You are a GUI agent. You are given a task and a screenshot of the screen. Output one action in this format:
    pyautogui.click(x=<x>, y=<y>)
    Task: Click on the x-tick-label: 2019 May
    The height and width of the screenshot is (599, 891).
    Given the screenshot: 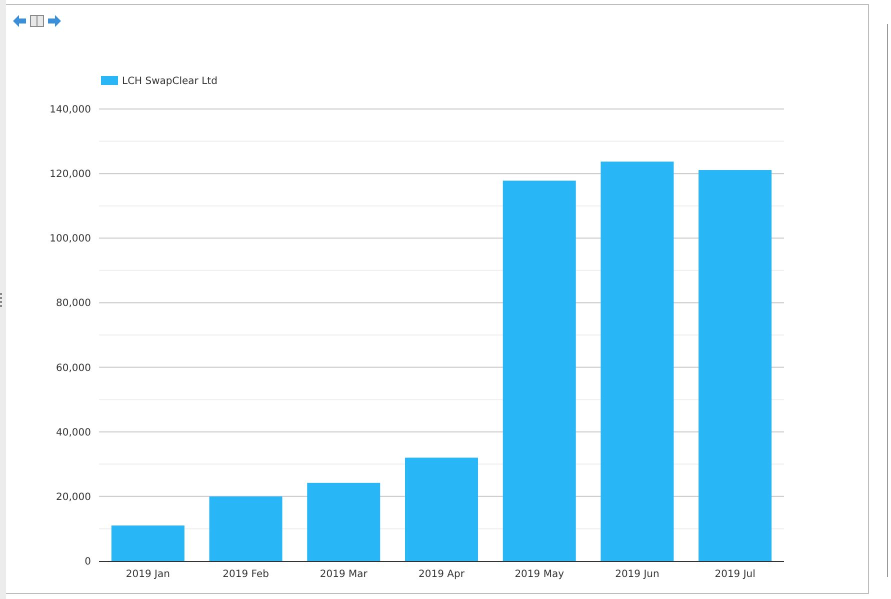 What is the action you would take?
    pyautogui.click(x=539, y=574)
    